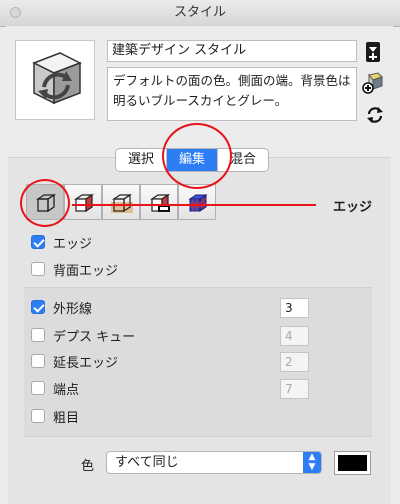  I want to click on jitter-label: 粗目, so click(66, 418).